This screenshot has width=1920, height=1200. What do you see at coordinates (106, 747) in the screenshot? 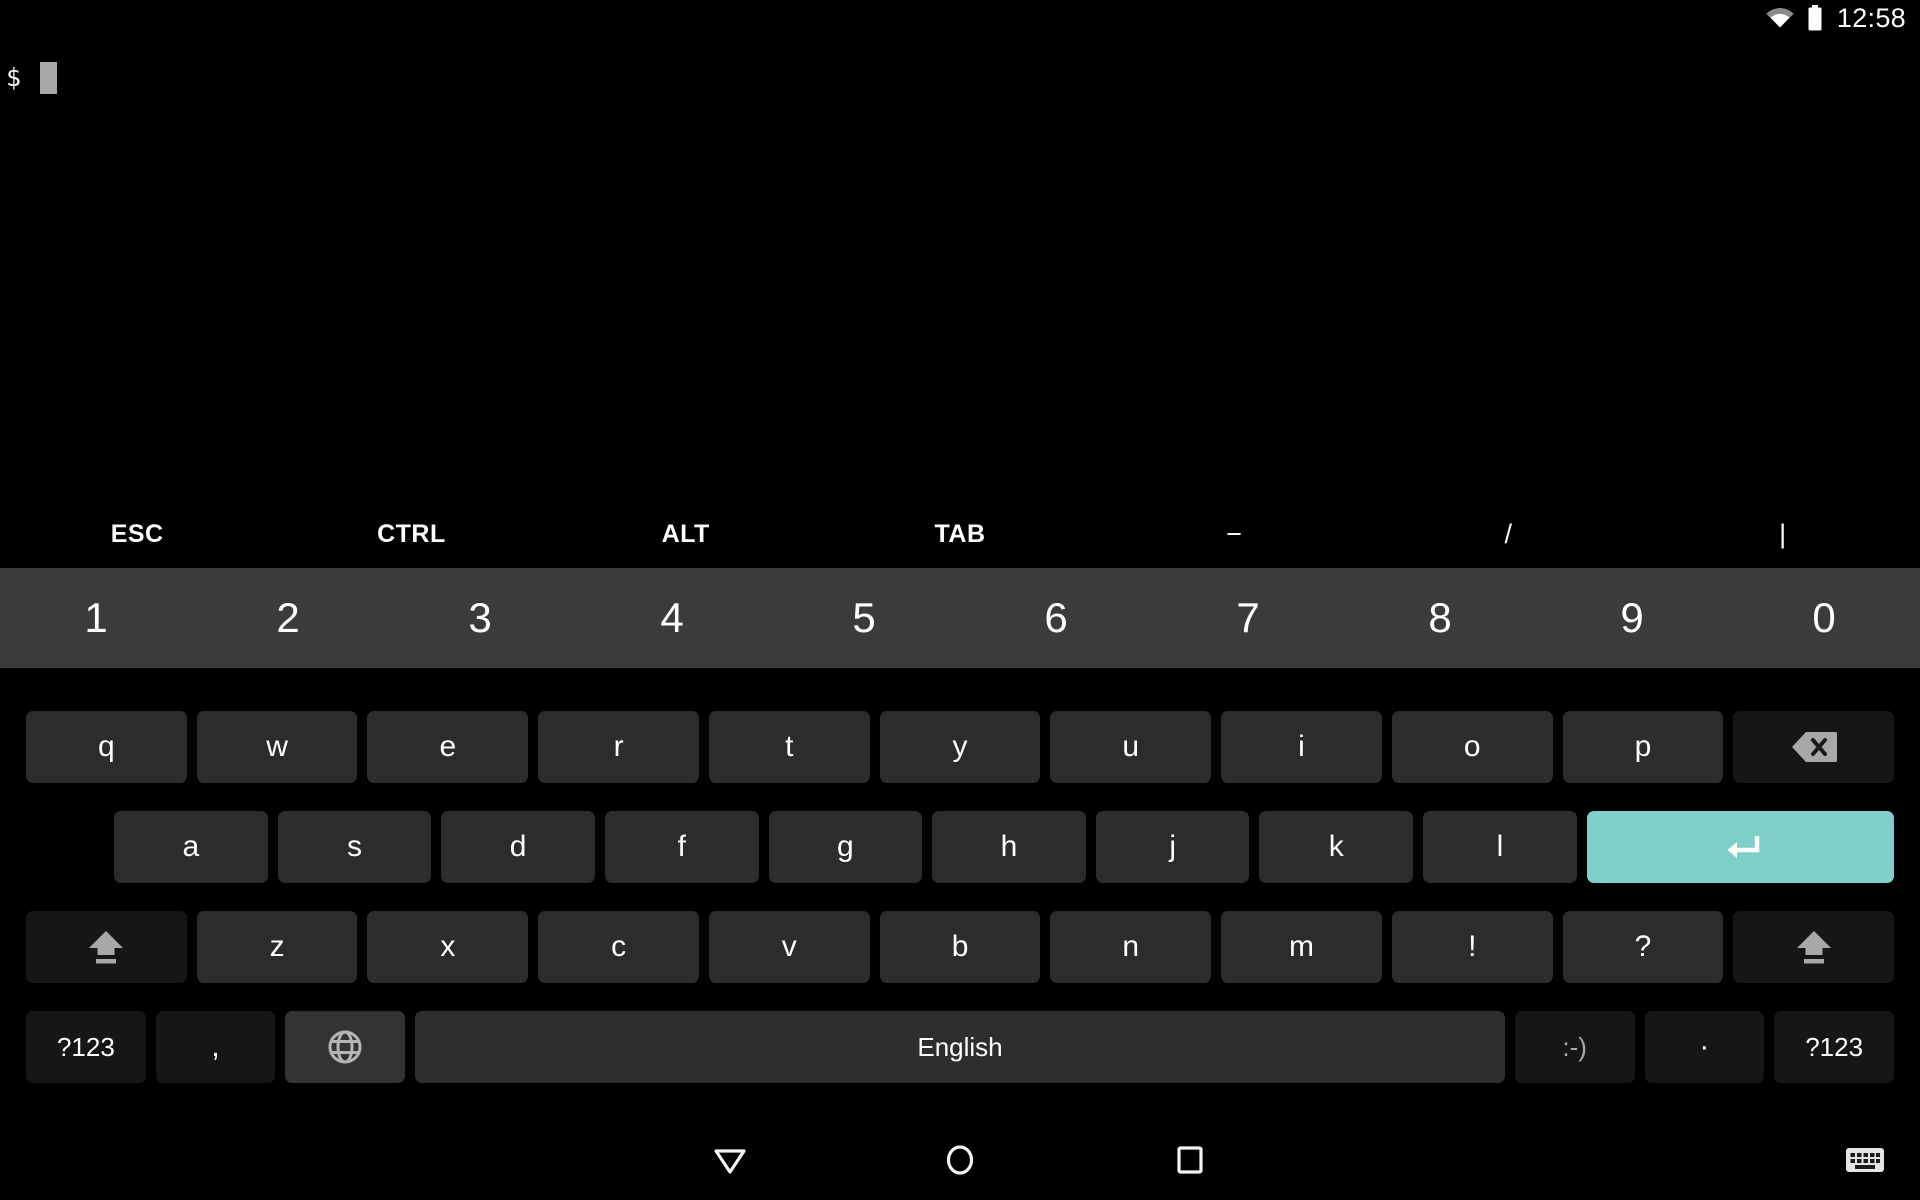
I see `key-q: q` at bounding box center [106, 747].